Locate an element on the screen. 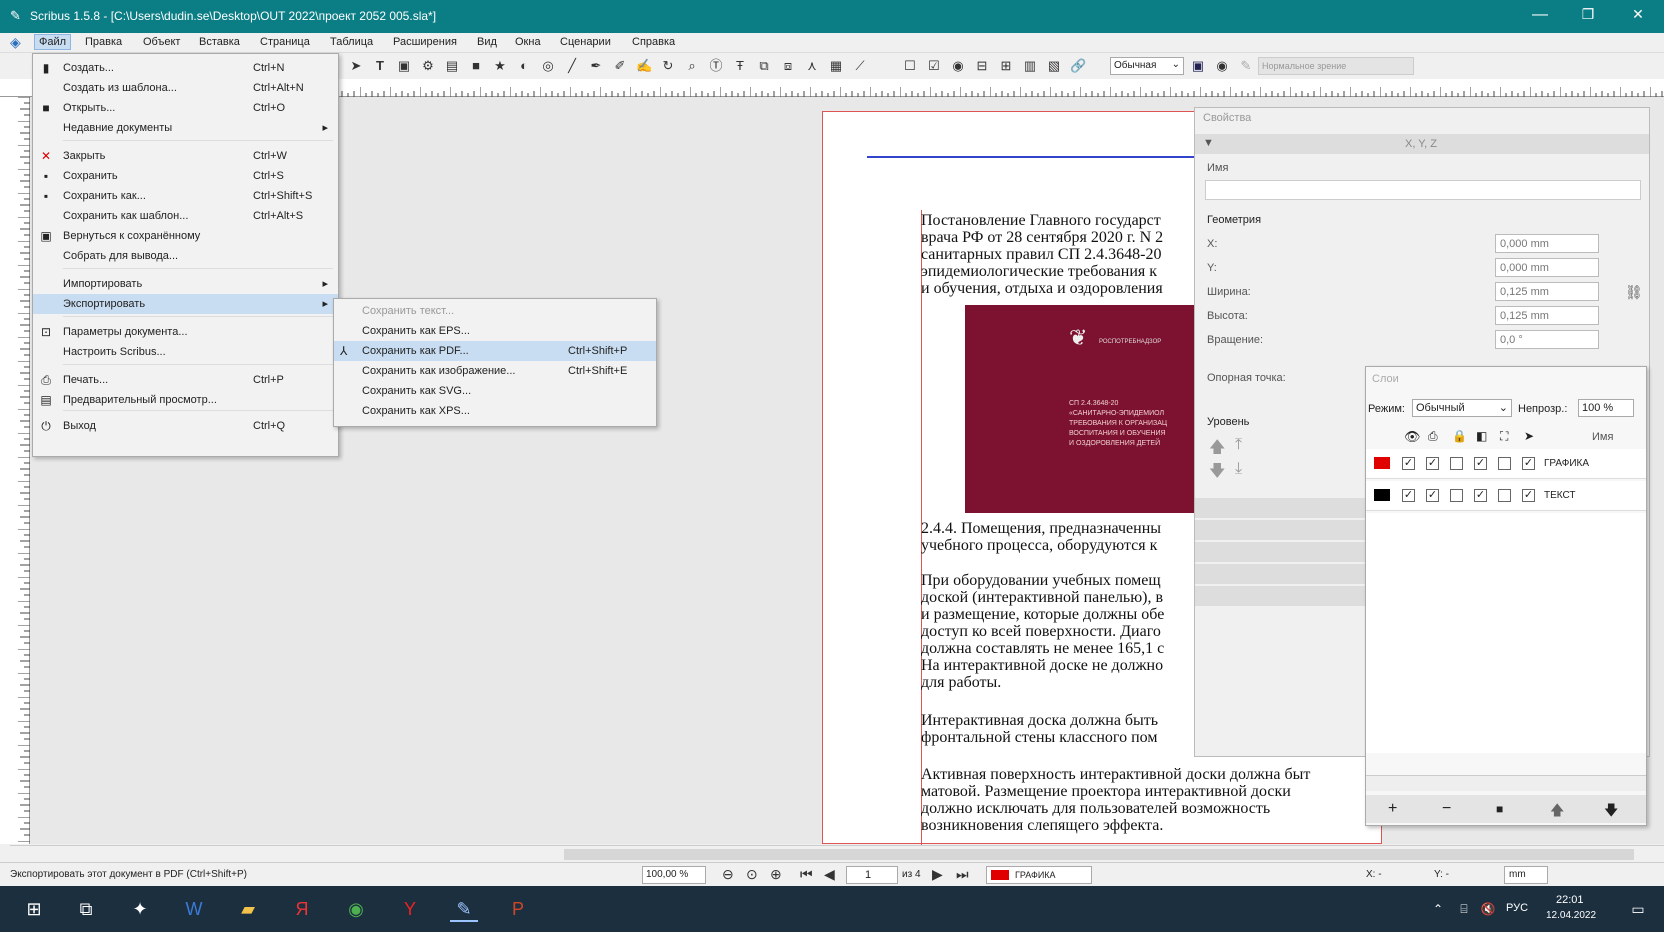 The width and height of the screenshot is (1664, 932). link-frames-icon: ⧉ is located at coordinates (764, 66).